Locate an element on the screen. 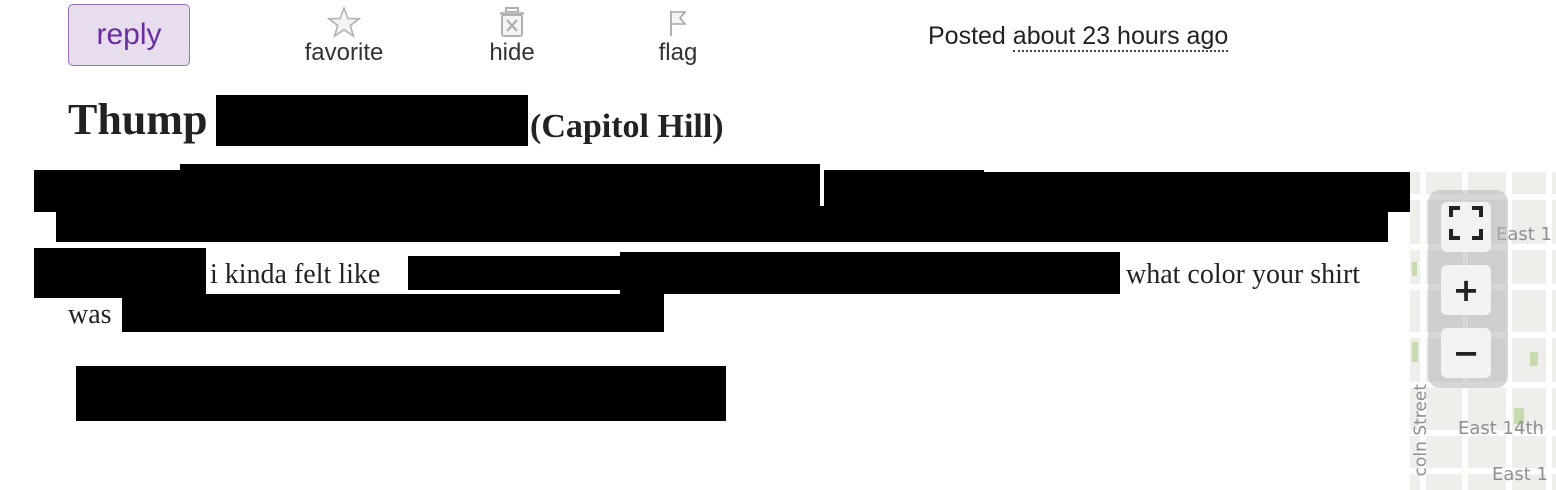 Image resolution: width=1556 pixels, height=490 pixels. fullscreen-icon is located at coordinates (1466, 227).